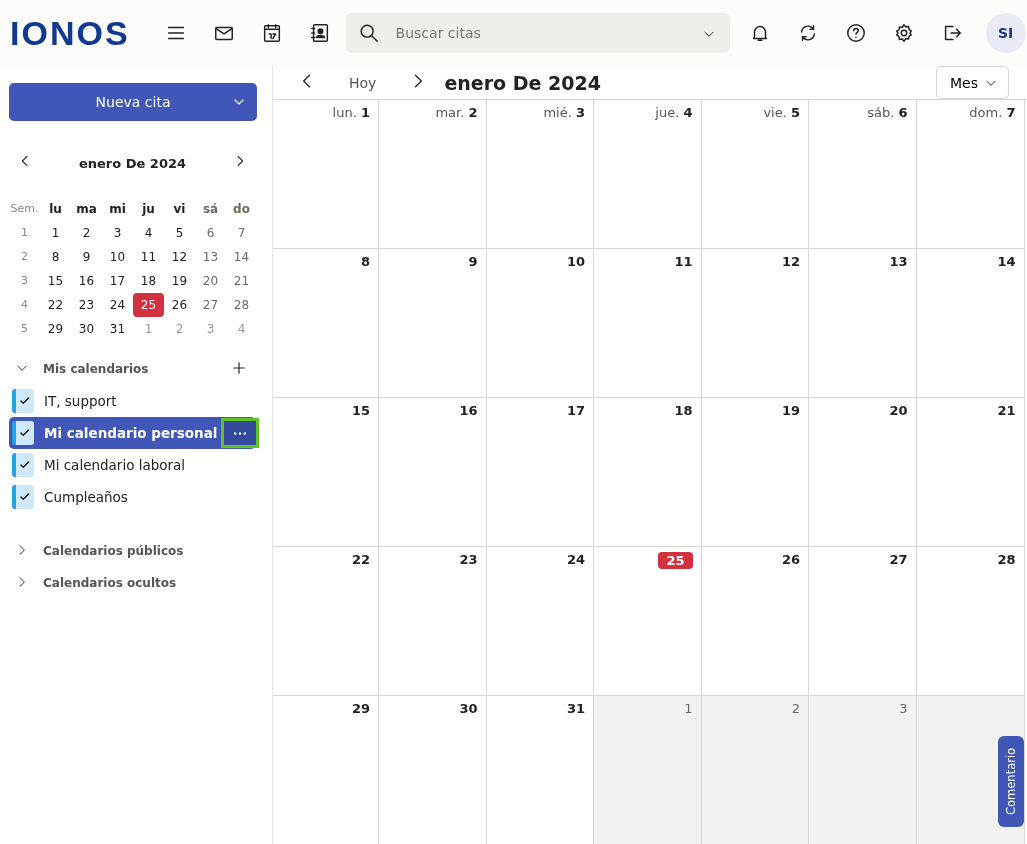  I want to click on day-cell: vie. 5, so click(755, 174).